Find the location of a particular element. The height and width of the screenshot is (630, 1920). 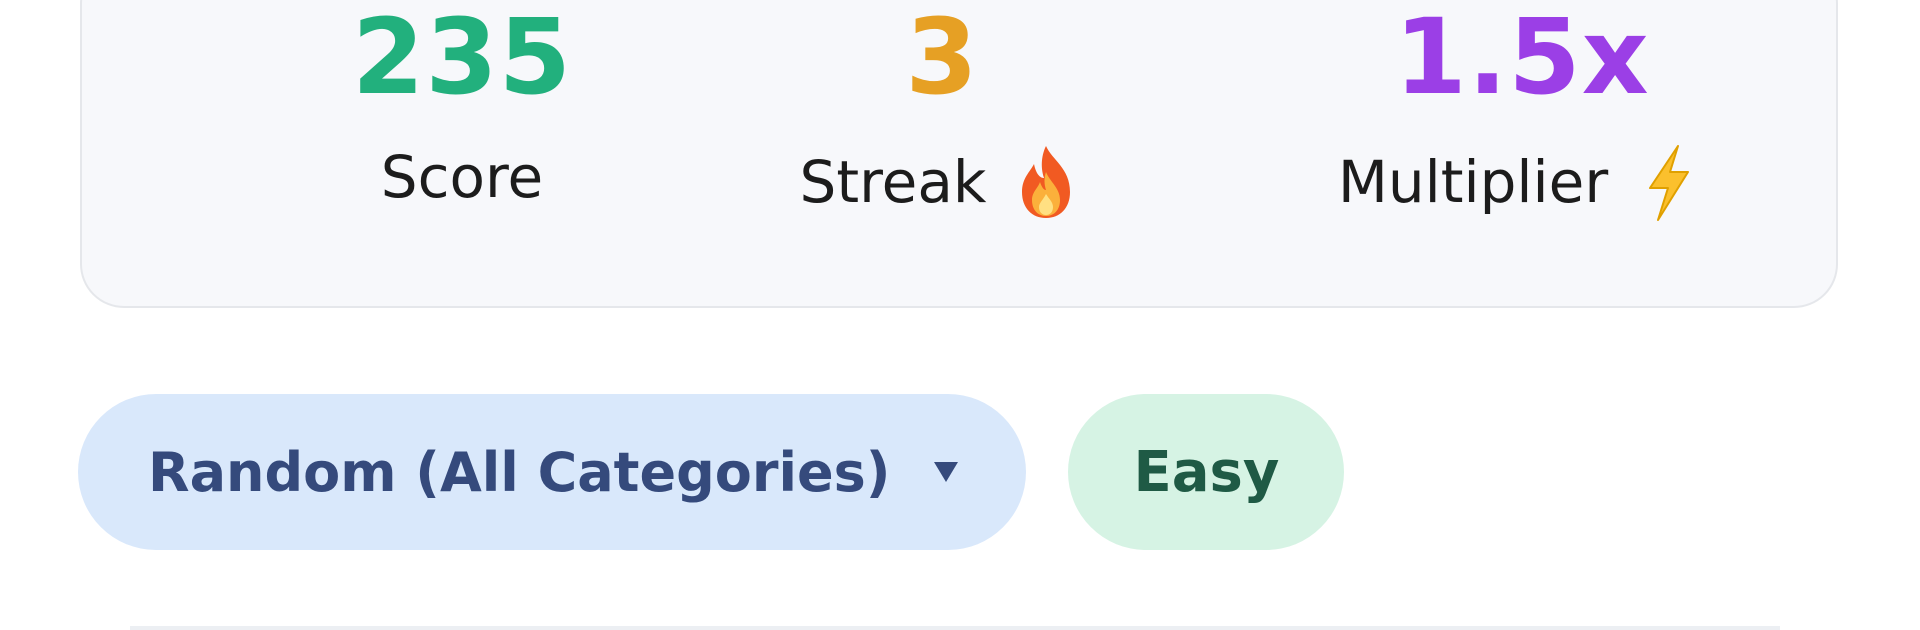

score-stat: 235 Score is located at coordinates (462, 107).